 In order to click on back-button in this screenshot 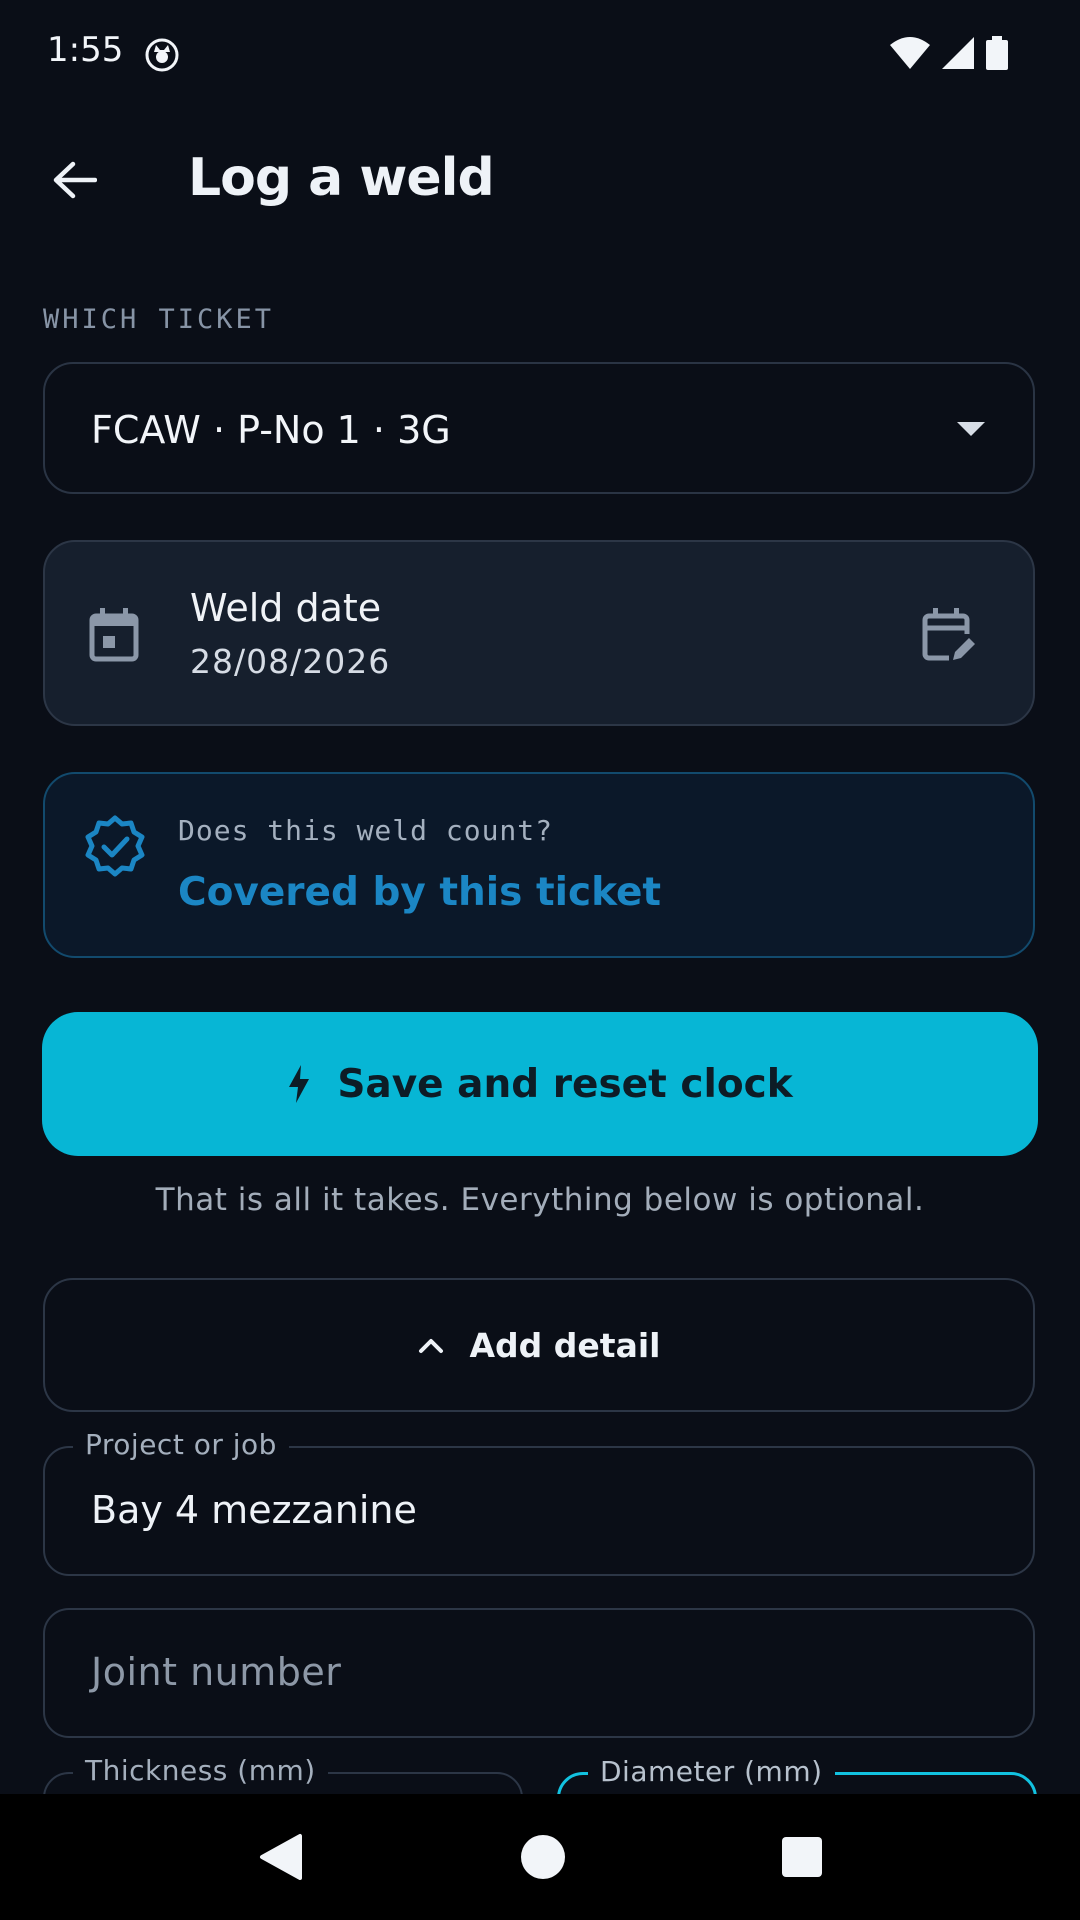, I will do `click(74, 180)`.